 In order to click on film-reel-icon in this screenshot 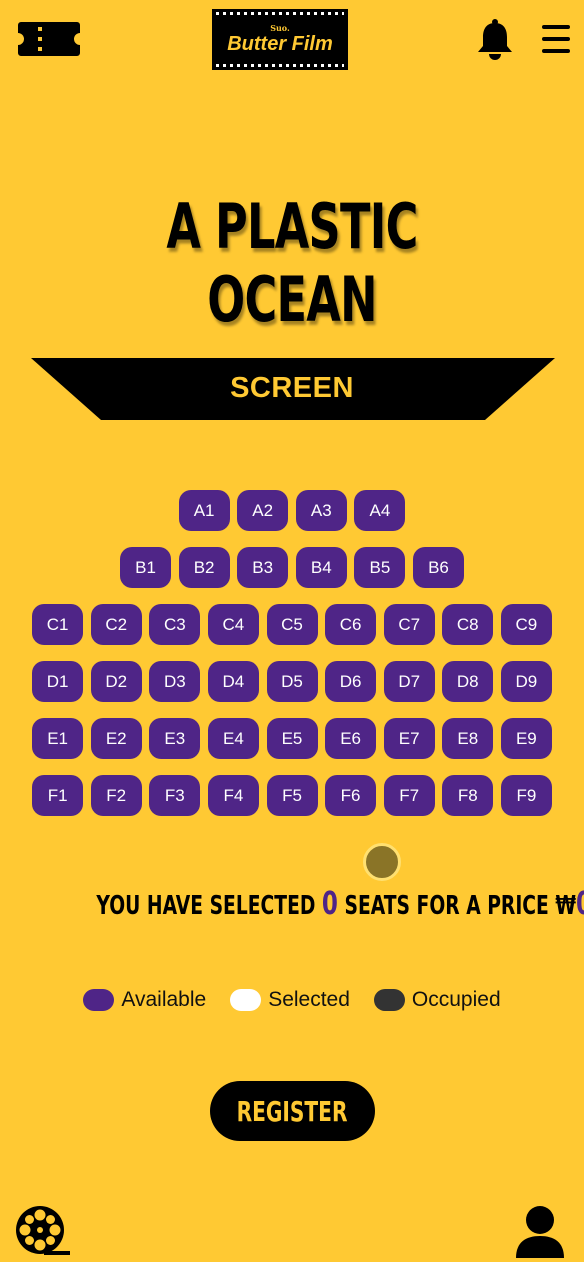, I will do `click(42, 1231)`.